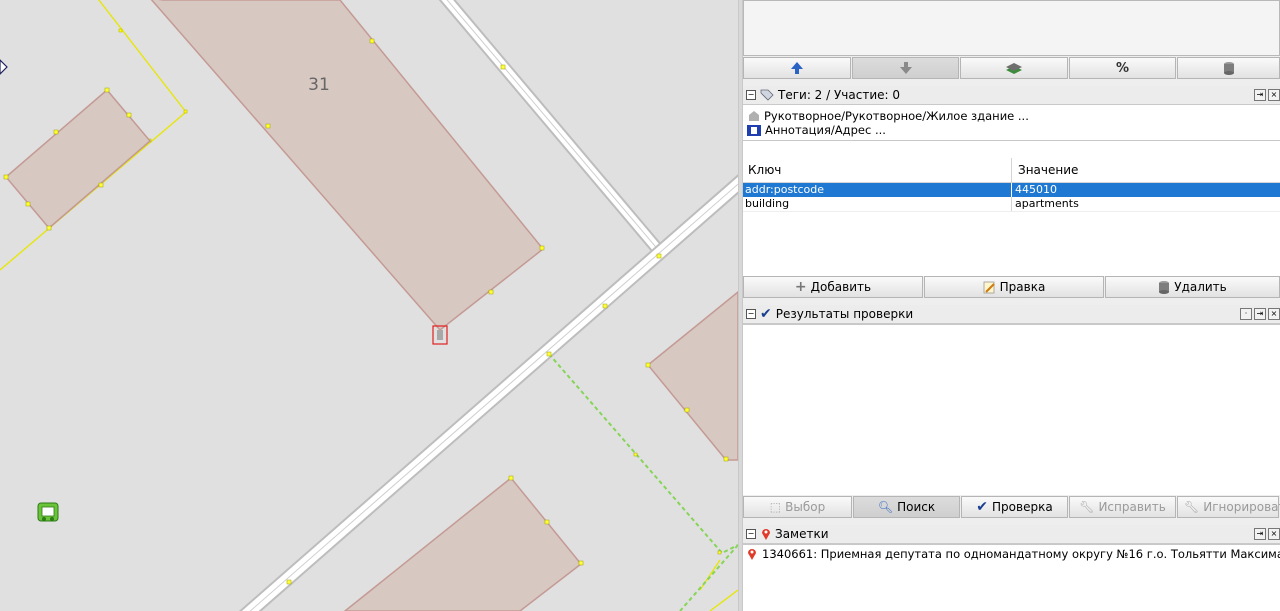 The image size is (1280, 611). I want to click on table-row: building apartments, so click(1011, 204).